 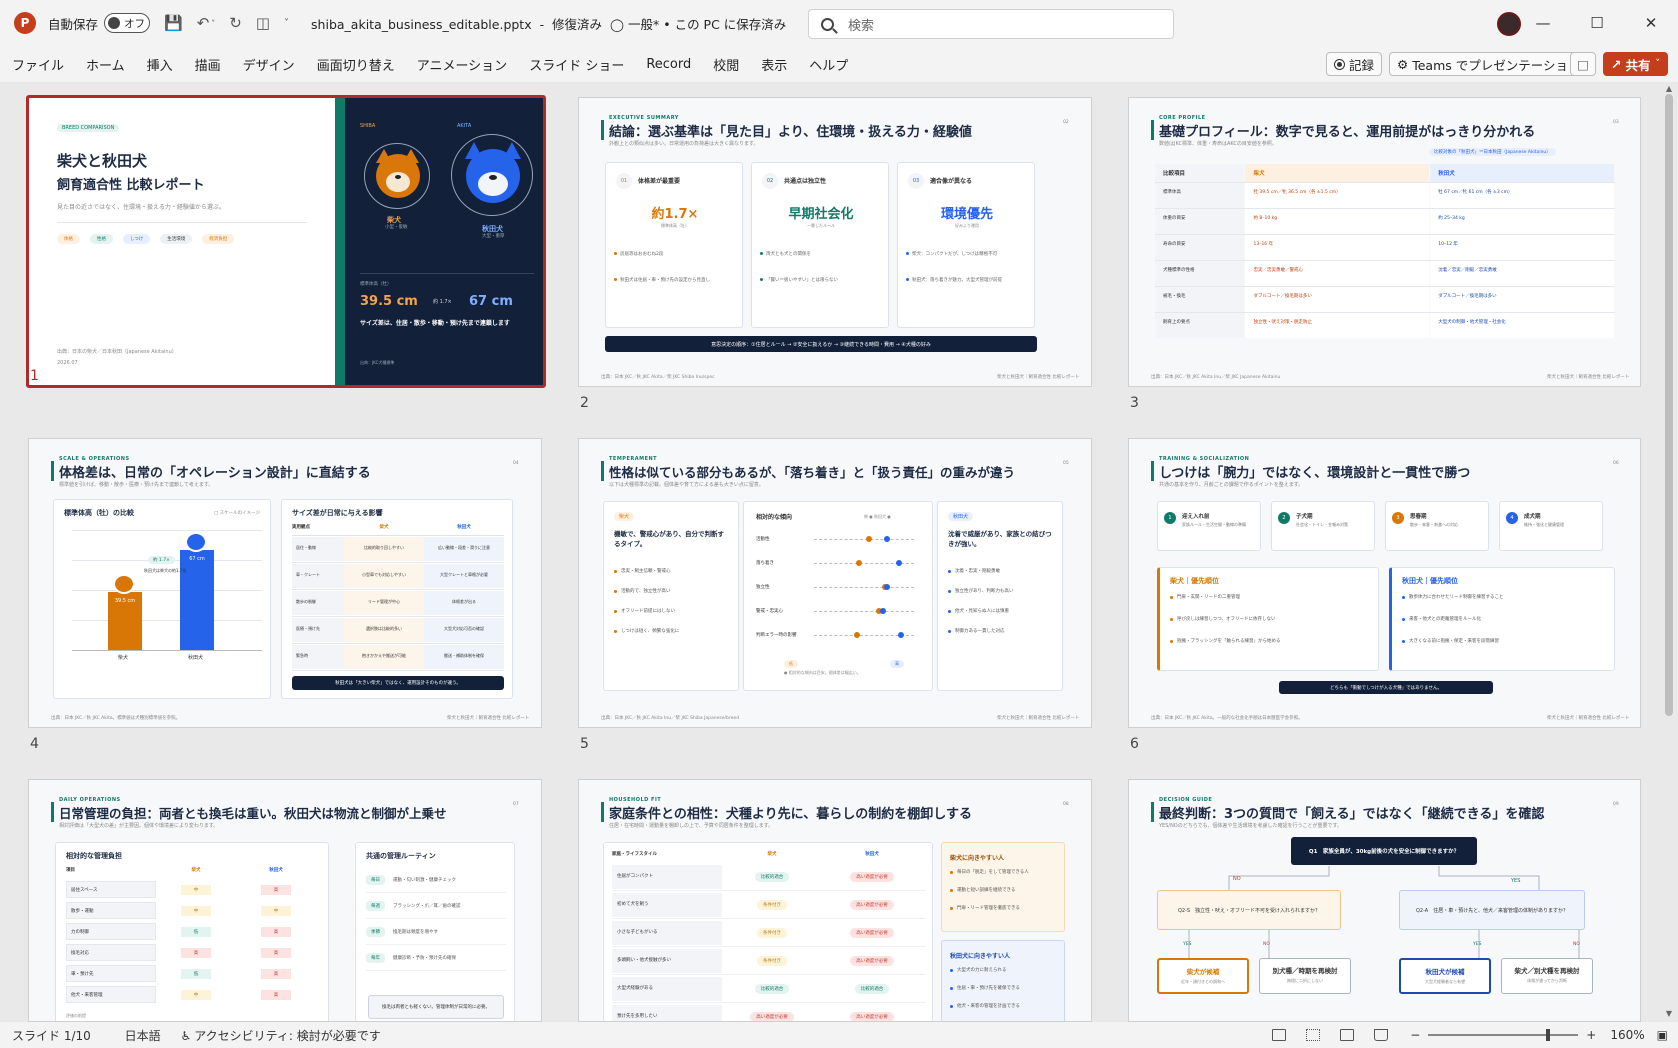 I want to click on menu-10: 表示, so click(x=774, y=64).